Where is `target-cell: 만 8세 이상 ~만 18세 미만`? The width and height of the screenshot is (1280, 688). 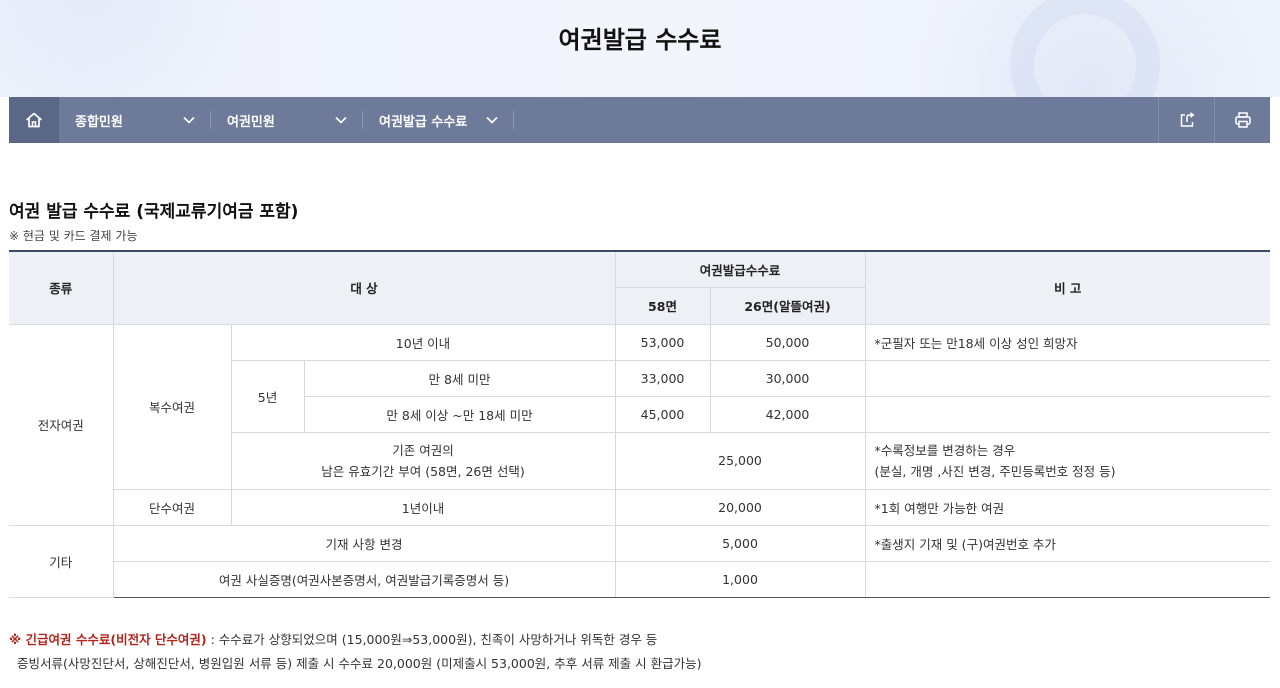 target-cell: 만 8세 이상 ~만 18세 미만 is located at coordinates (460, 414).